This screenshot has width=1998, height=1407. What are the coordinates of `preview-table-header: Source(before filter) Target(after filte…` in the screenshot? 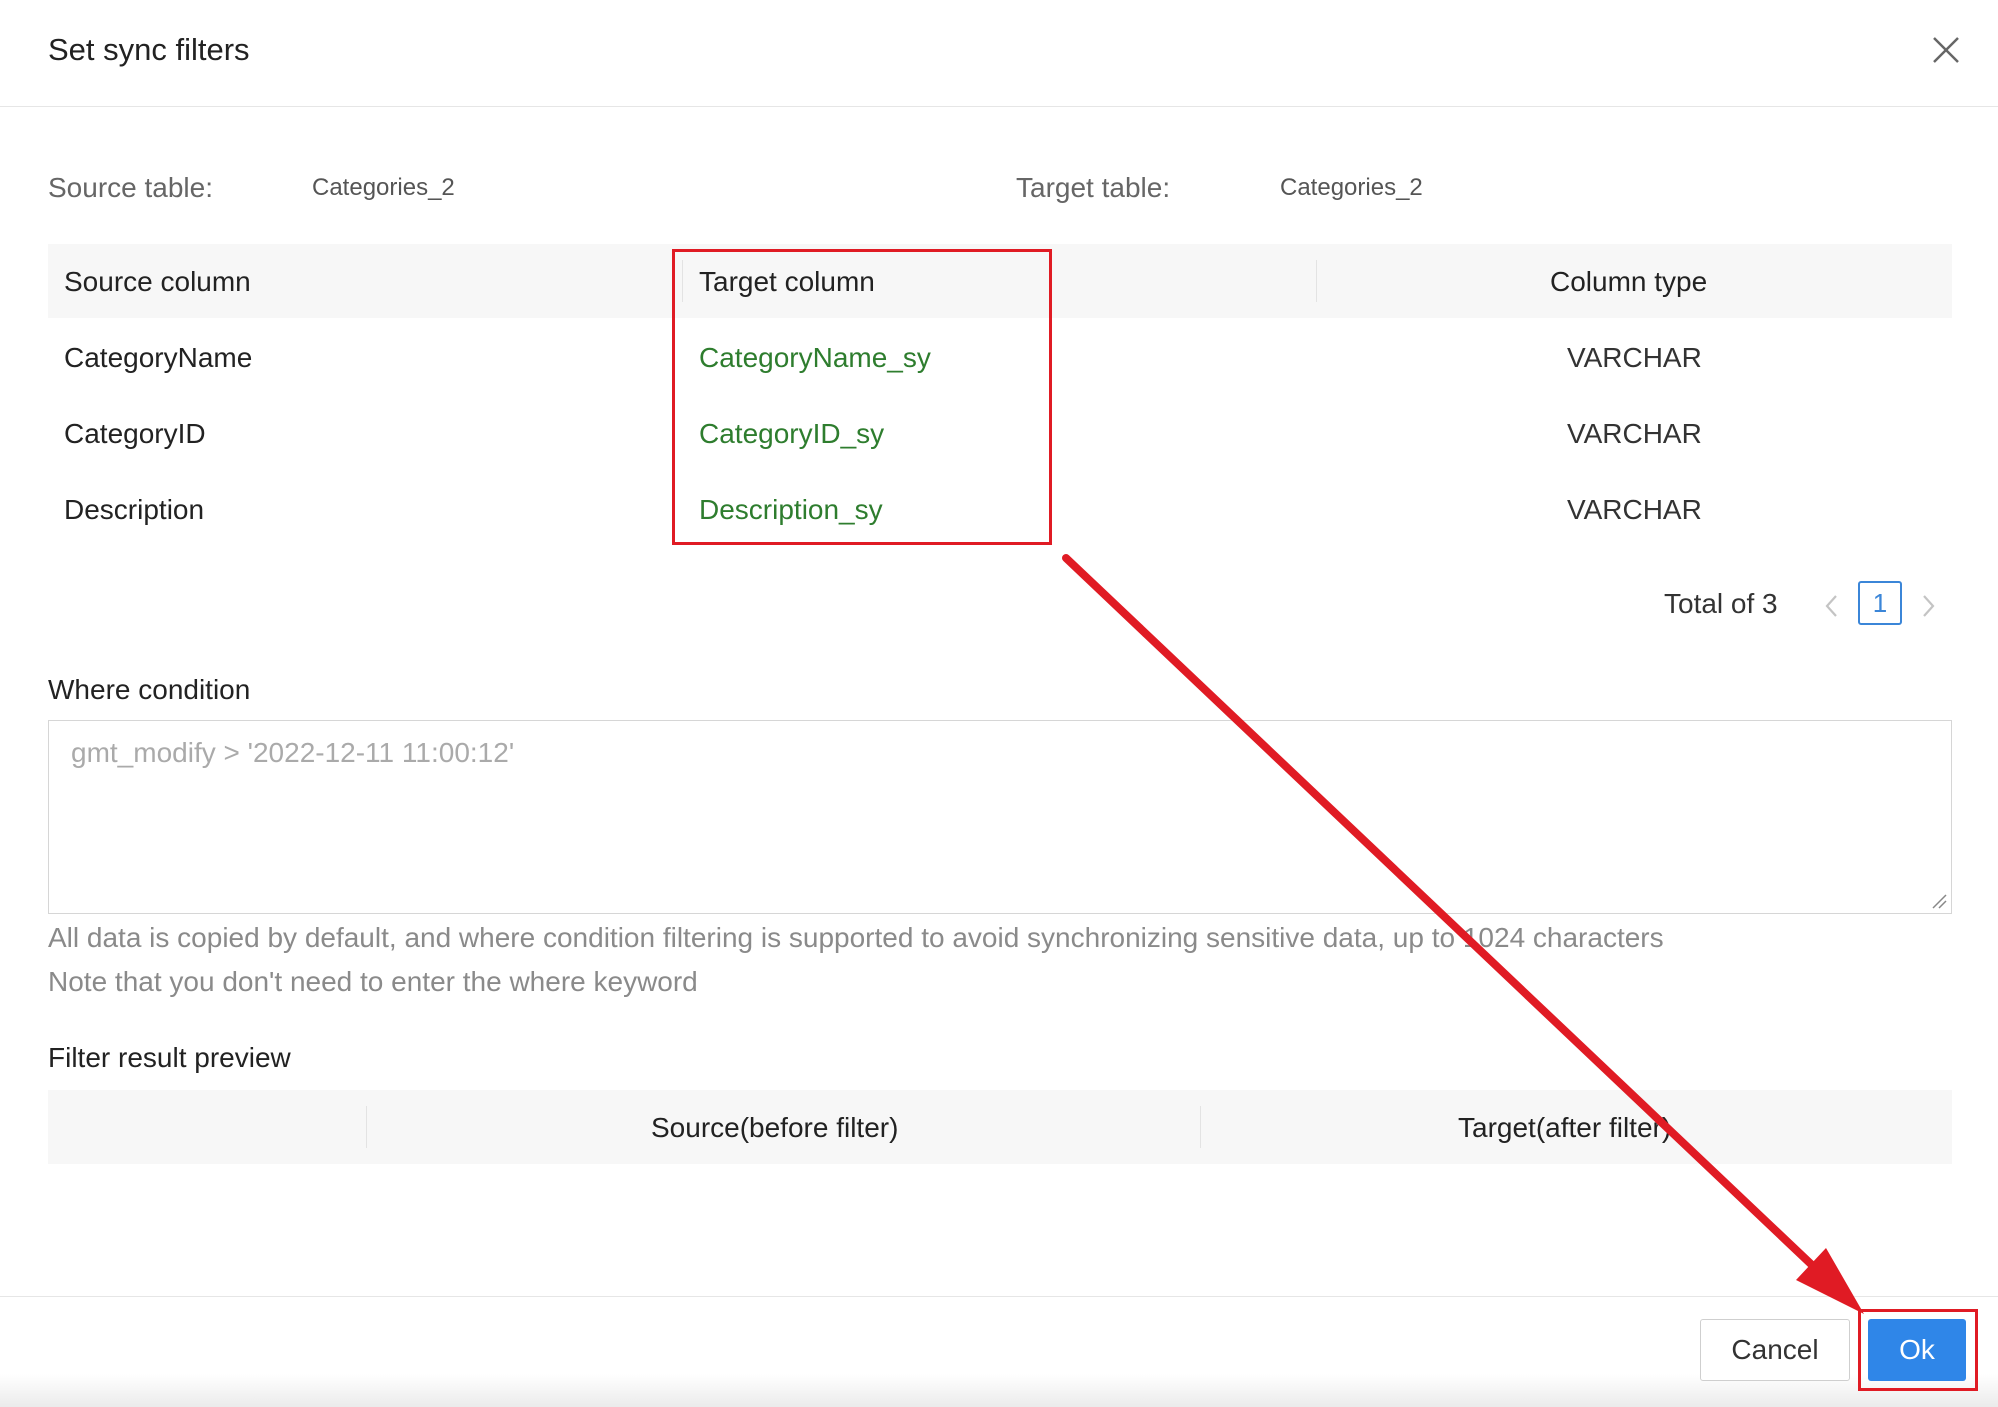 It's located at (1000, 1127).